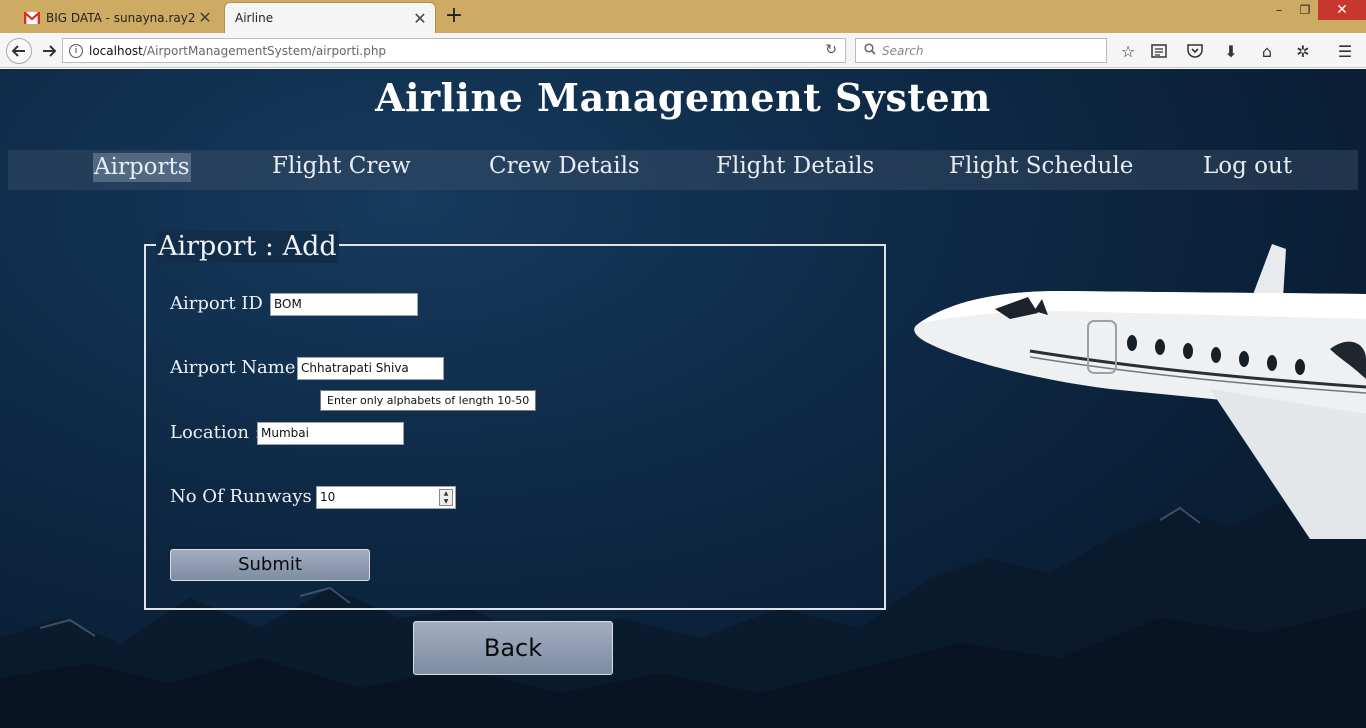 The width and height of the screenshot is (1366, 728). Describe the element at coordinates (1279, 10) in the screenshot. I see `minimize-icon: –` at that location.